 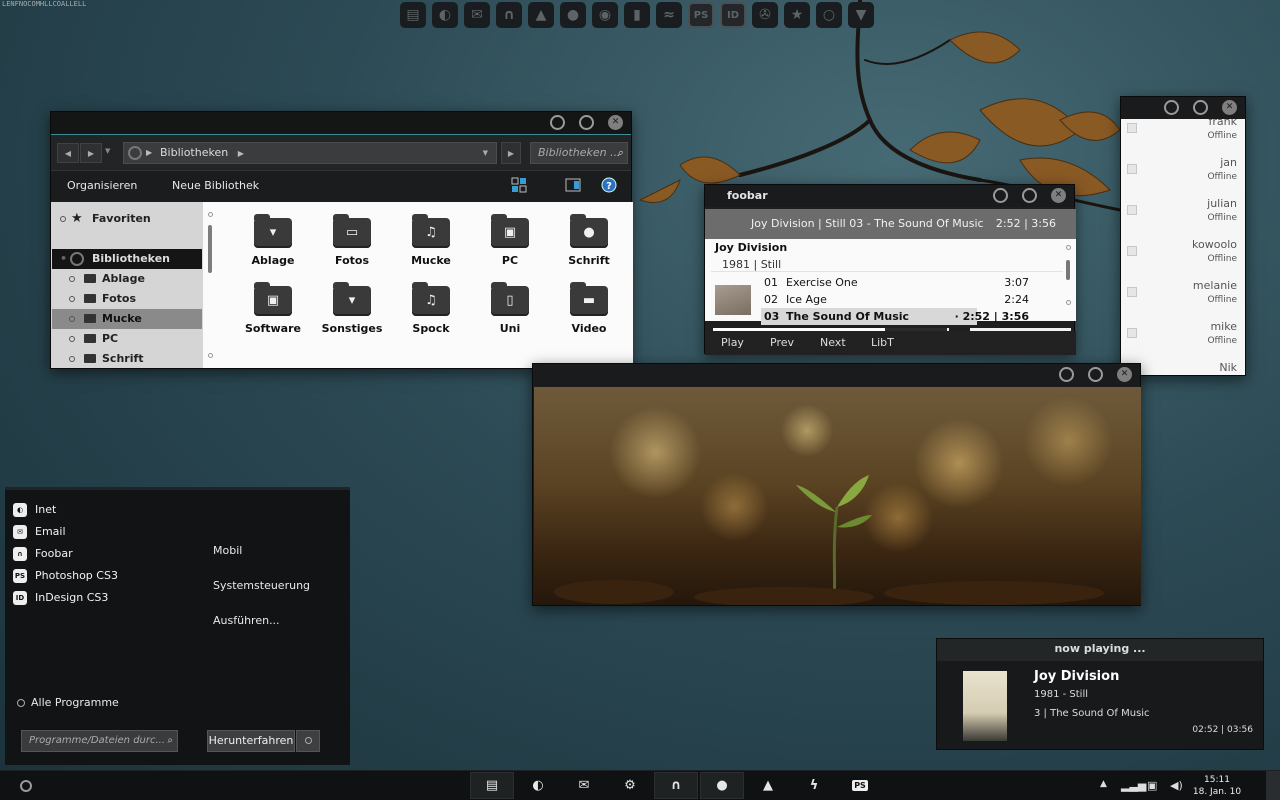 I want to click on track-row: 01 Exercise One 3:07, so click(x=897, y=282).